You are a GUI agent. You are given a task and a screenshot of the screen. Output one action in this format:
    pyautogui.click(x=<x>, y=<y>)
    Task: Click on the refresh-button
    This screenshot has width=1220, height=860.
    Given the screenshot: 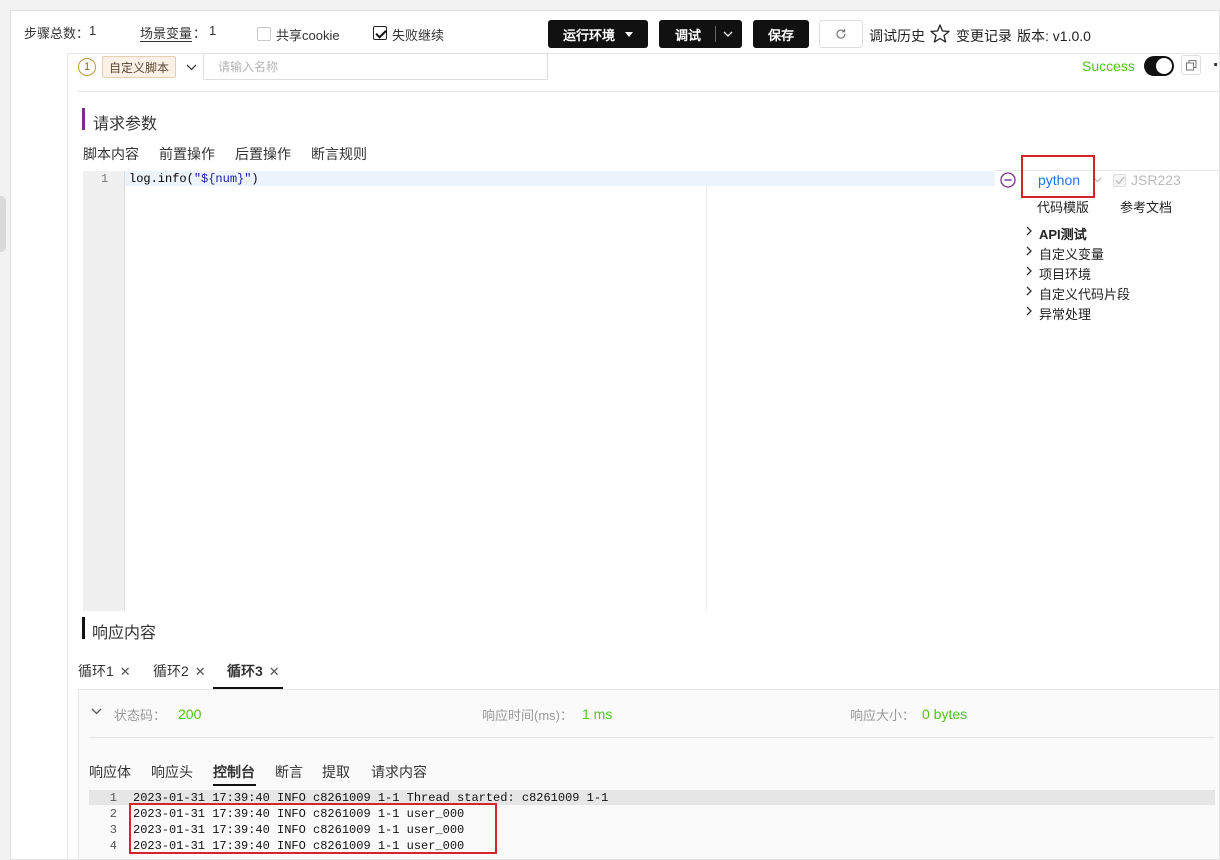 What is the action you would take?
    pyautogui.click(x=841, y=34)
    